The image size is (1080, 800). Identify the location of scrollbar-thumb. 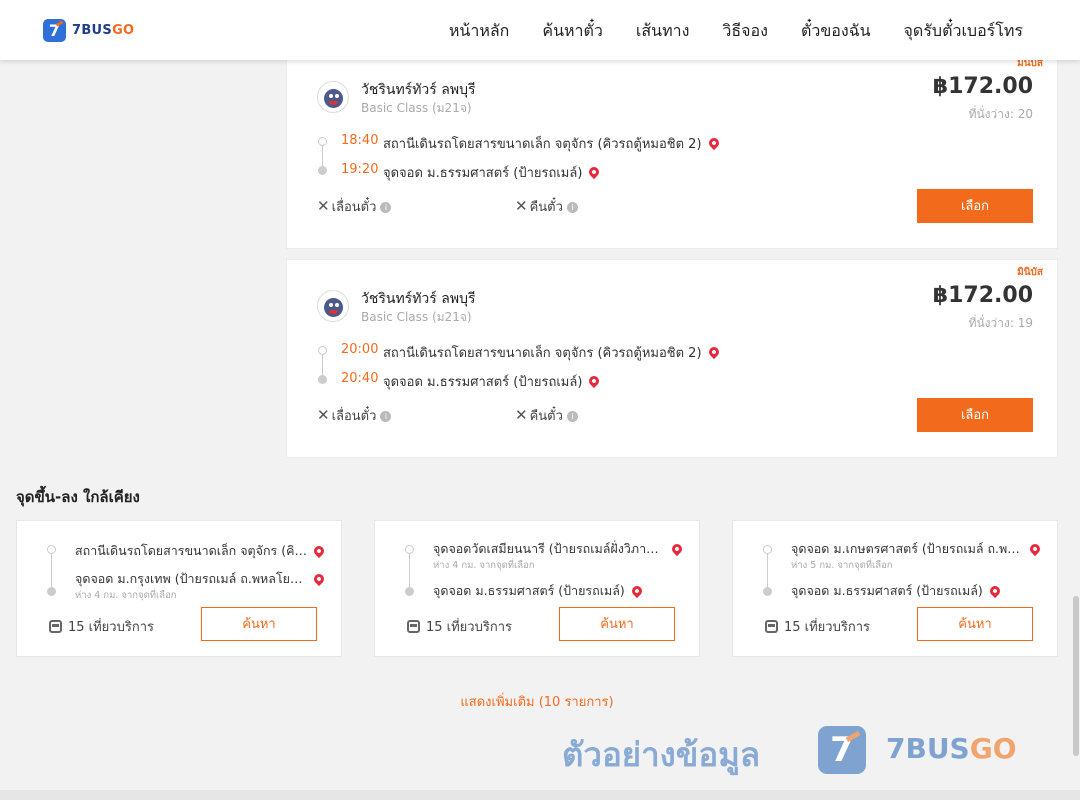
(1076, 676).